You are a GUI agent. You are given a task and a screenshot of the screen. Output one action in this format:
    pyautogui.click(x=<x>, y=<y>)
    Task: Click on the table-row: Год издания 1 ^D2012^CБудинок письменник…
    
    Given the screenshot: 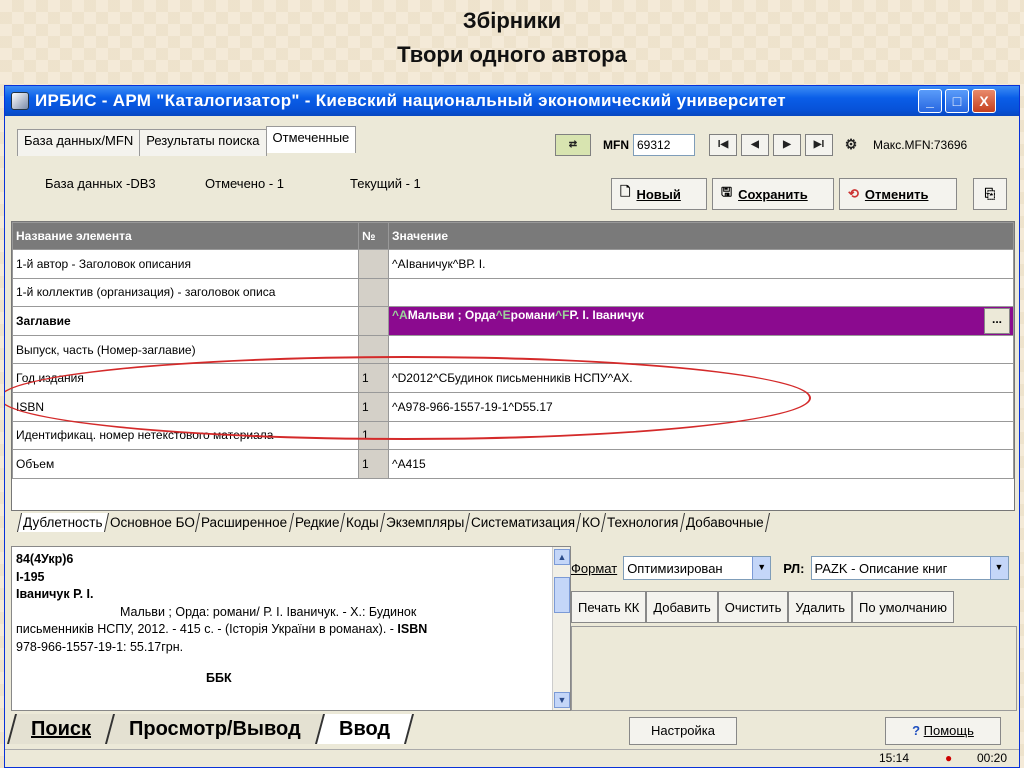 What is the action you would take?
    pyautogui.click(x=513, y=378)
    